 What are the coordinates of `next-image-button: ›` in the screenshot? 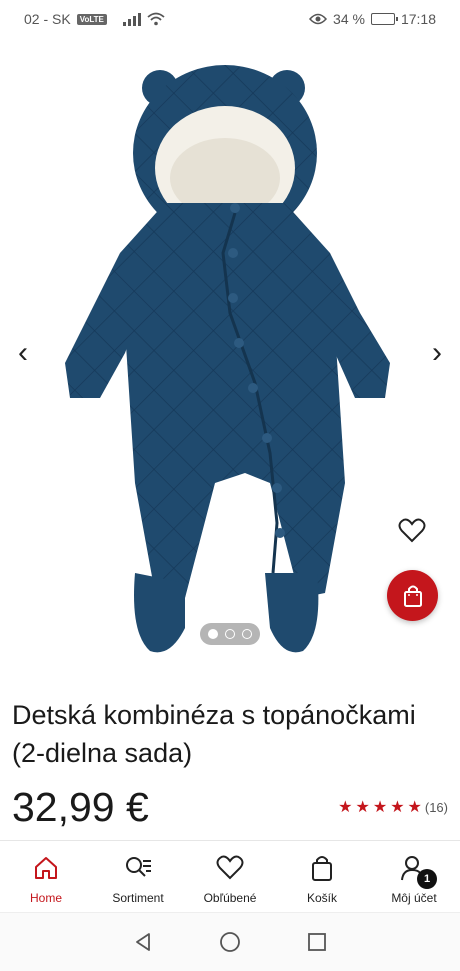 It's located at (437, 353).